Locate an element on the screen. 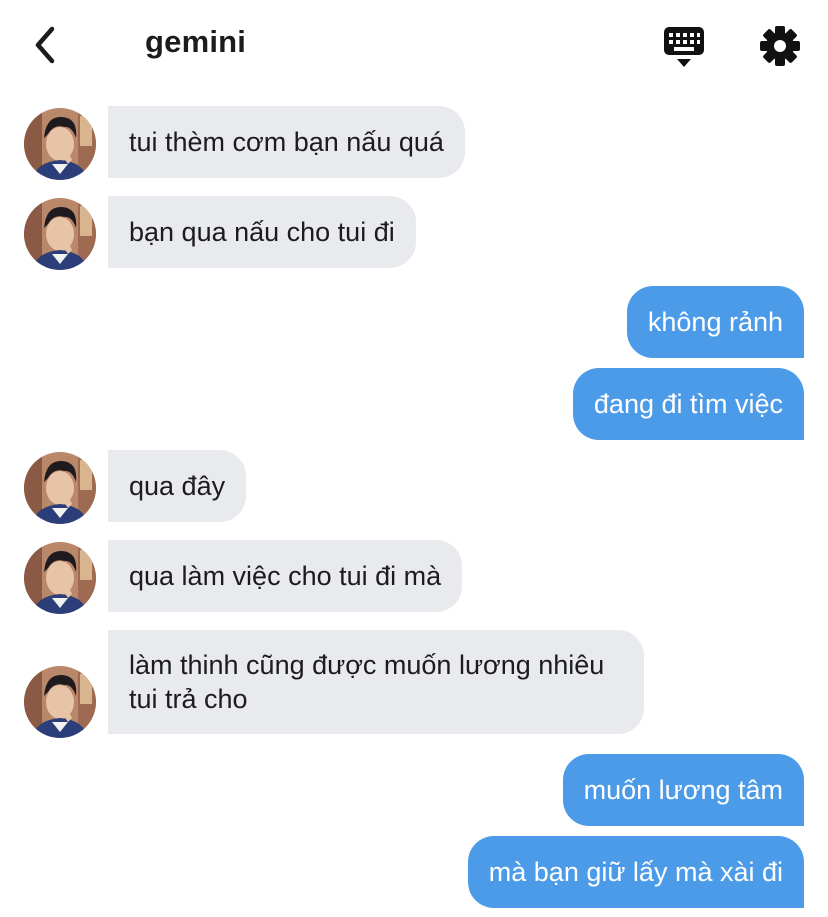 This screenshot has height=917, width=828. message-bubble-incoming: tui thèm cơm bạn nấu quá is located at coordinates (286, 142).